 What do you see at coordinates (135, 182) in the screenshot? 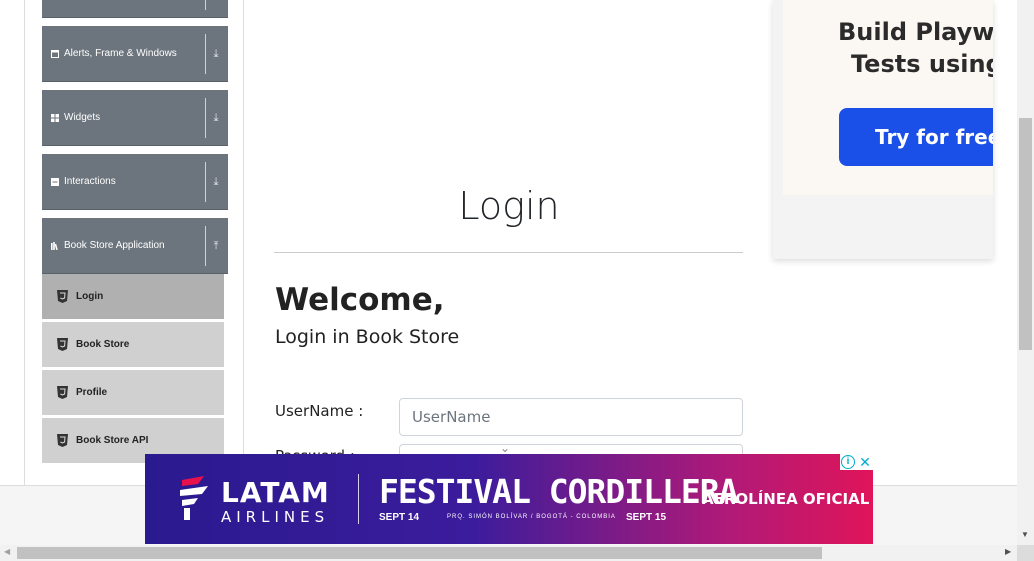
I see `sidebar-group-interactions: Interactions ⤓` at bounding box center [135, 182].